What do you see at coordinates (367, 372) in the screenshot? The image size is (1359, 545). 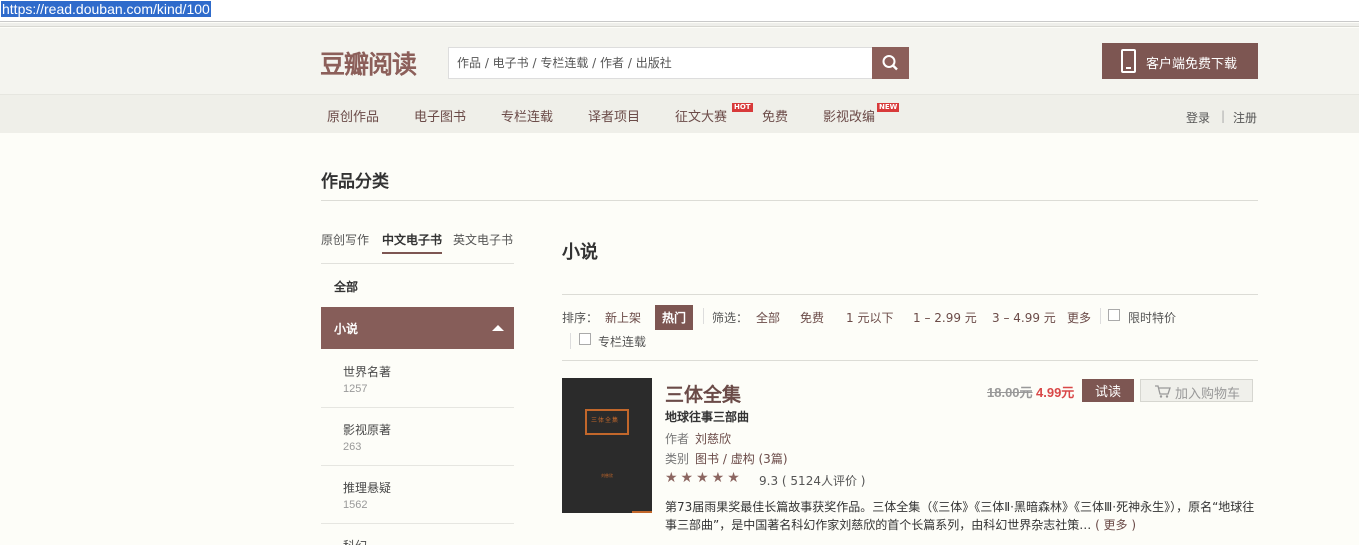 I see `subcategory-name: 世界名著` at bounding box center [367, 372].